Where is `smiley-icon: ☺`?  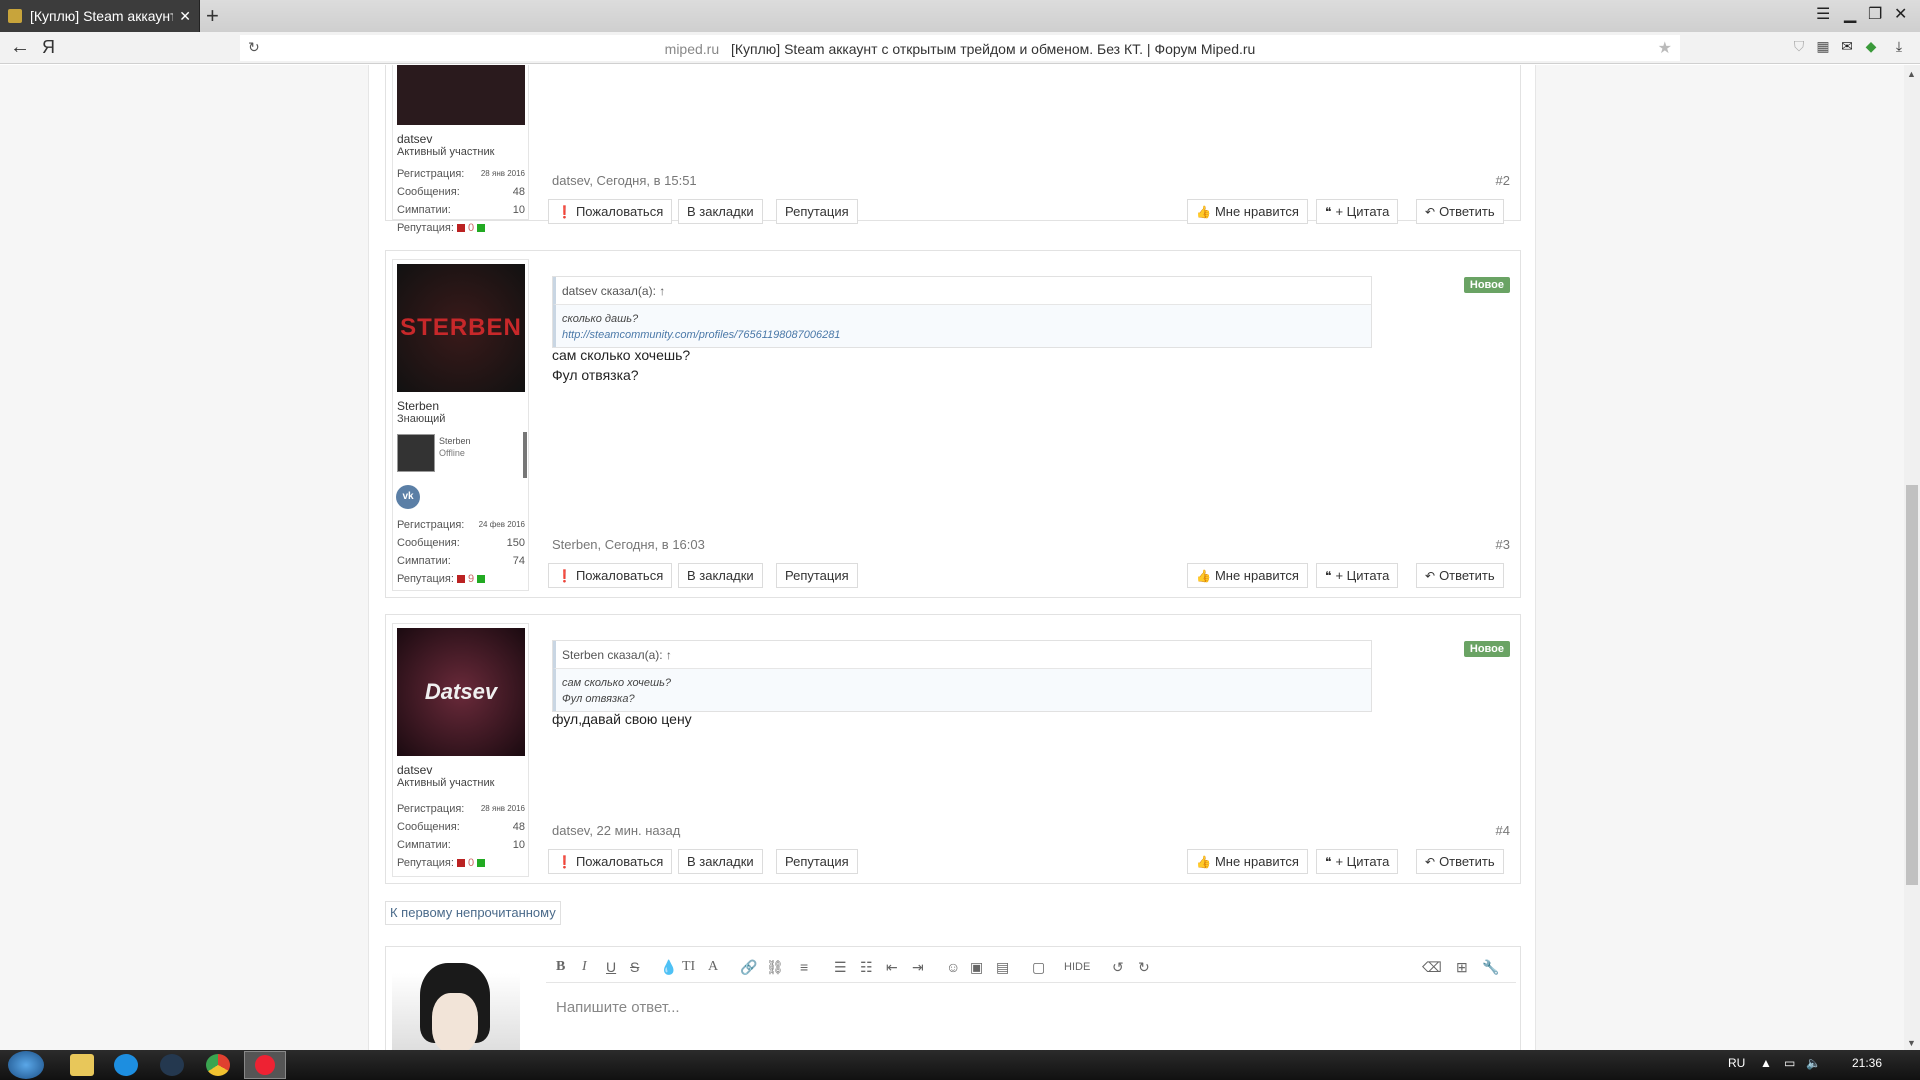 smiley-icon: ☺ is located at coordinates (953, 967).